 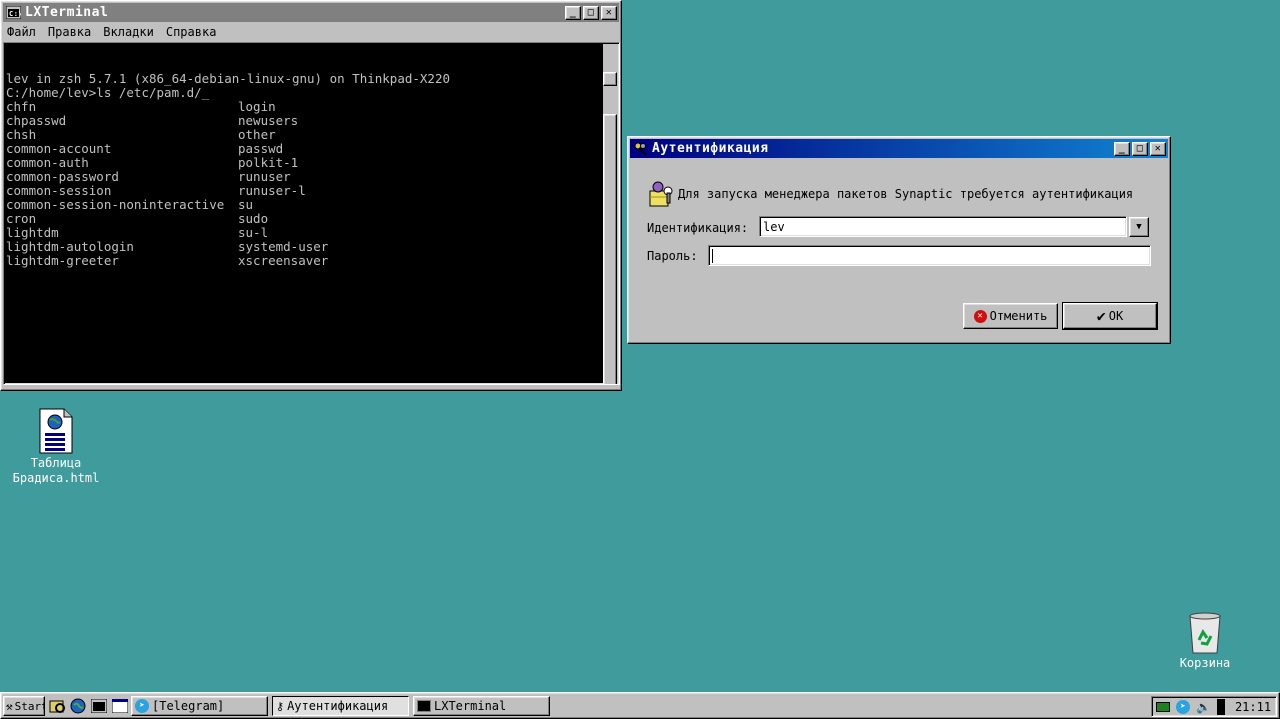 What do you see at coordinates (1116, 316) in the screenshot?
I see `ok-label: OK` at bounding box center [1116, 316].